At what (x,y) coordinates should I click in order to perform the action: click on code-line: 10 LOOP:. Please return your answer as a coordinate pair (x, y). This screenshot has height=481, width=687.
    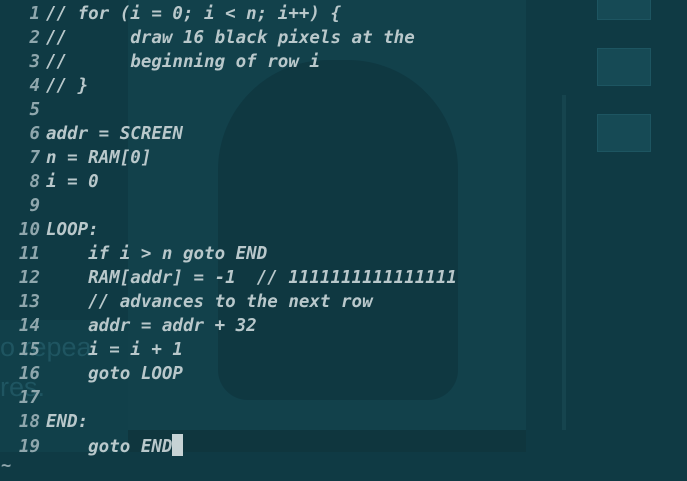
    Looking at the image, I should click on (228, 230).